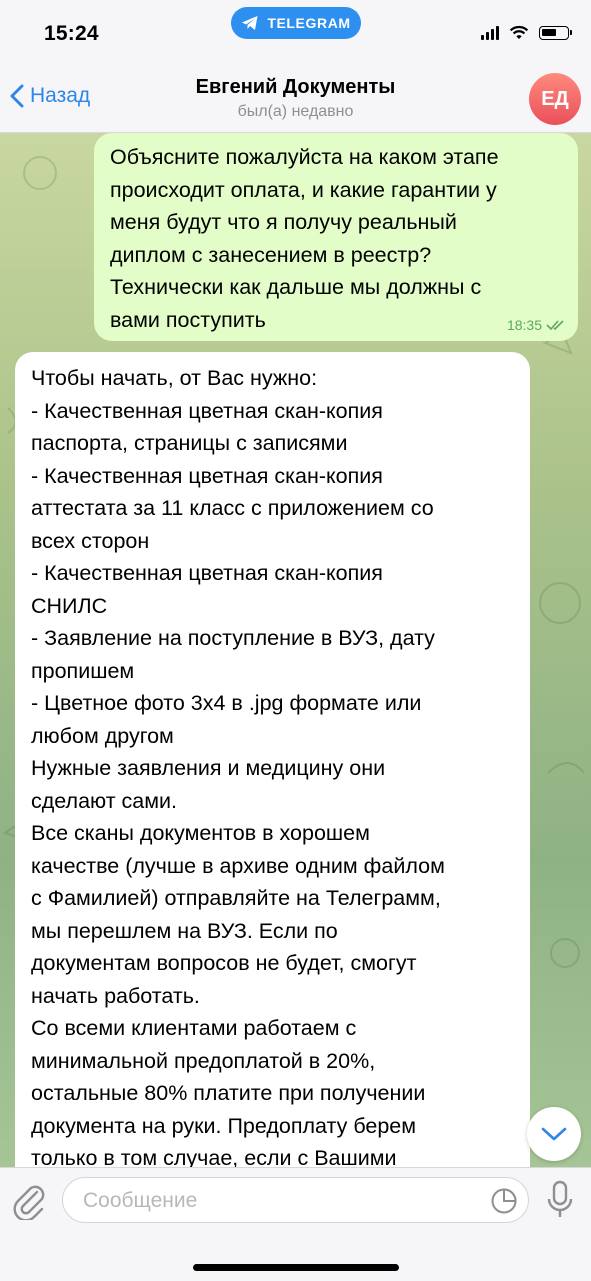  Describe the element at coordinates (71, 33) in the screenshot. I see `status-time: 15:24` at that location.